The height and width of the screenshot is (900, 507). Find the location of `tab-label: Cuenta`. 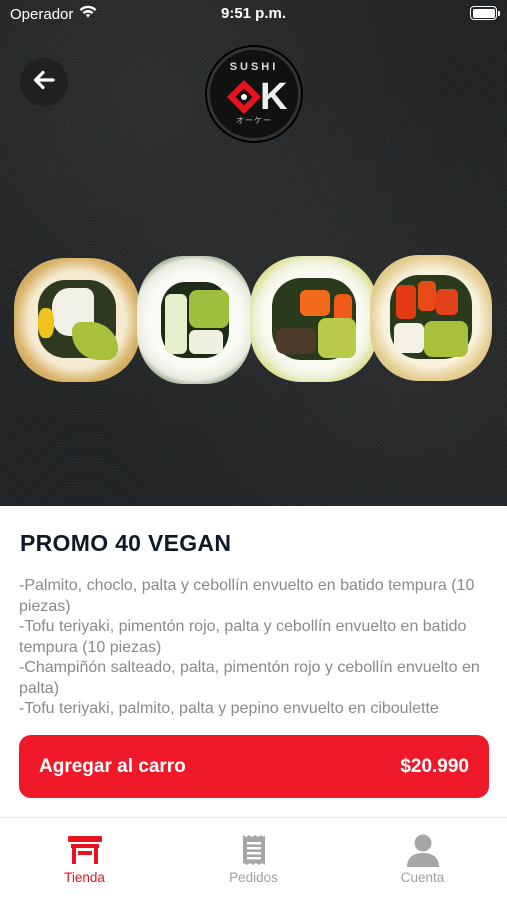

tab-label: Cuenta is located at coordinates (422, 877).